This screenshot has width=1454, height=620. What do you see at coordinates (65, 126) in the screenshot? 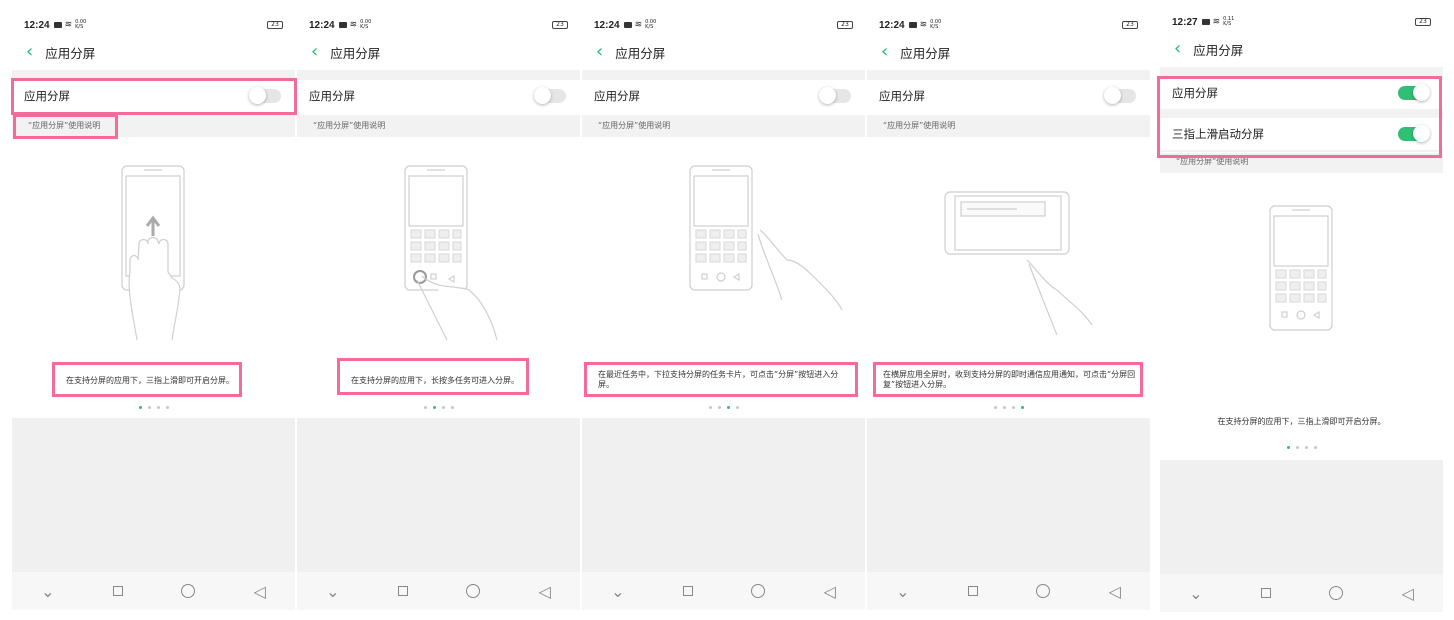
I see `highlight-usage-note` at bounding box center [65, 126].